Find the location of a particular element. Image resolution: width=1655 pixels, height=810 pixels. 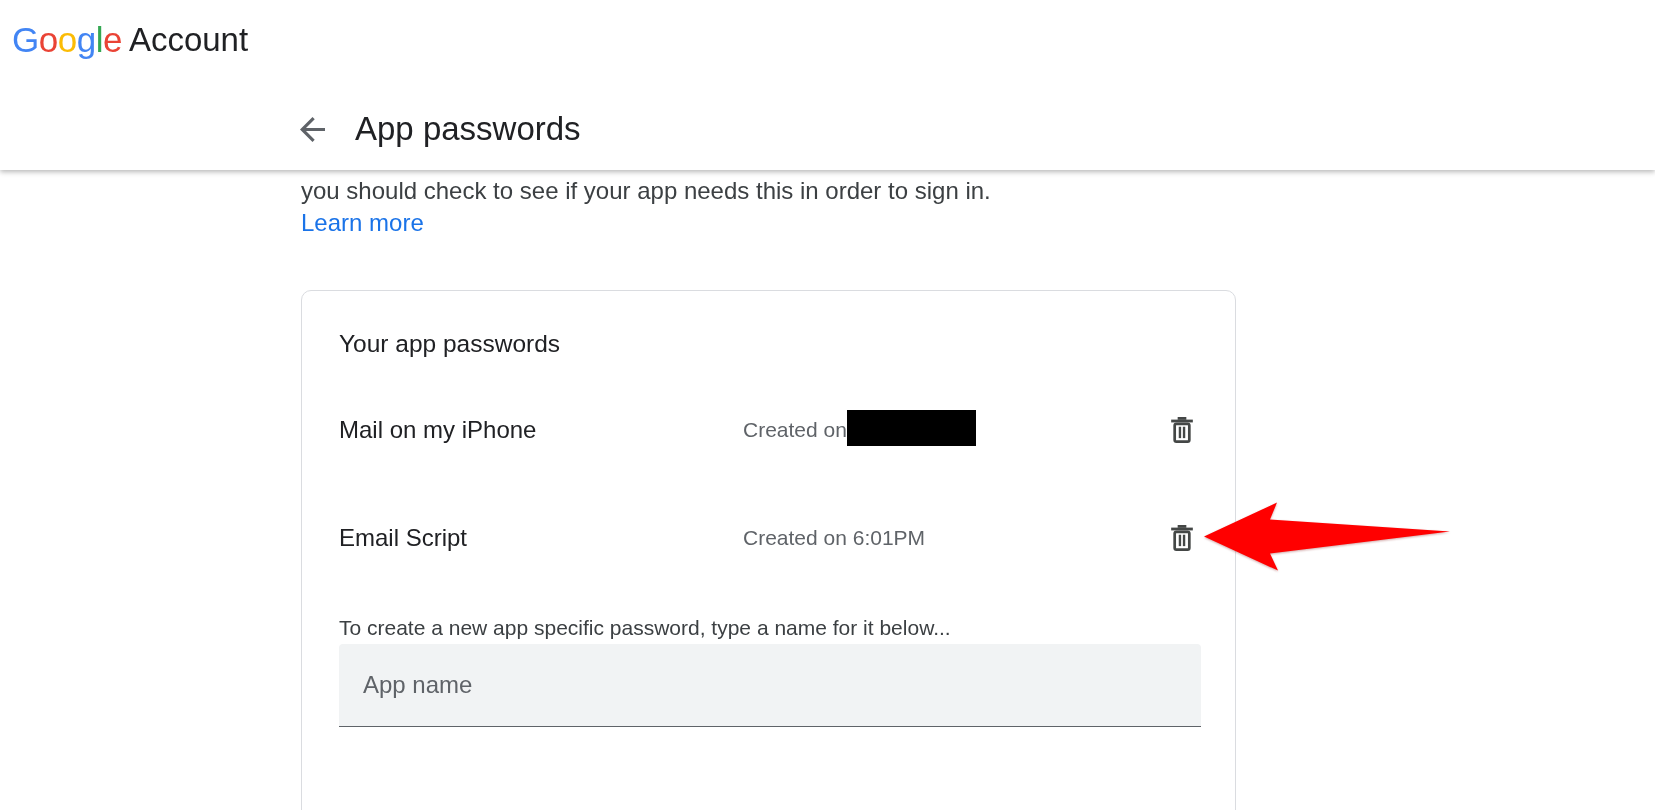

created-date: Created on is located at coordinates (795, 430).